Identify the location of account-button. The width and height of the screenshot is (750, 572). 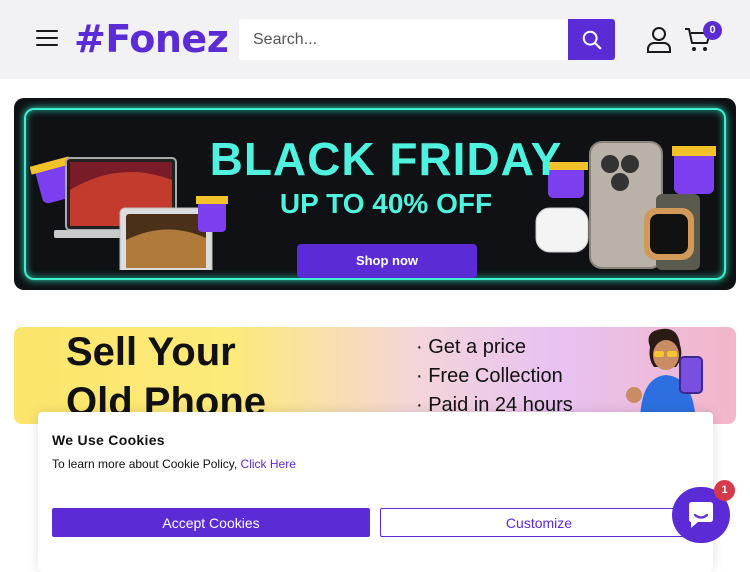
(659, 40).